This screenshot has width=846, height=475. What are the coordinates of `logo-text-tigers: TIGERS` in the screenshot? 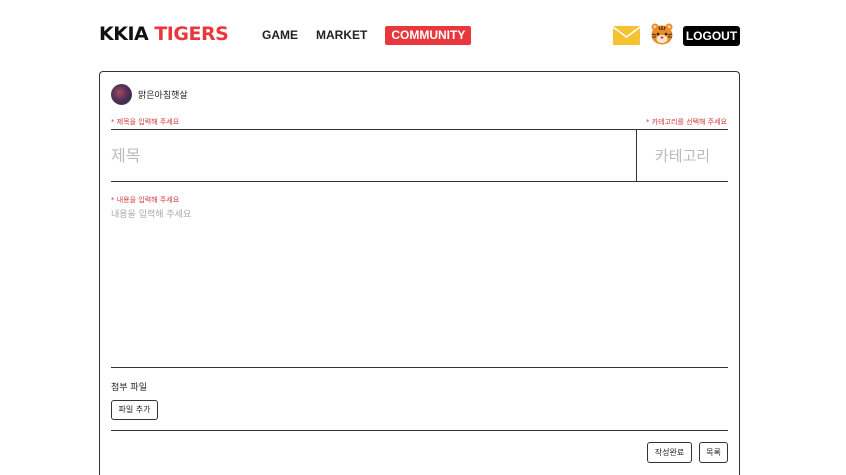 It's located at (188, 34).